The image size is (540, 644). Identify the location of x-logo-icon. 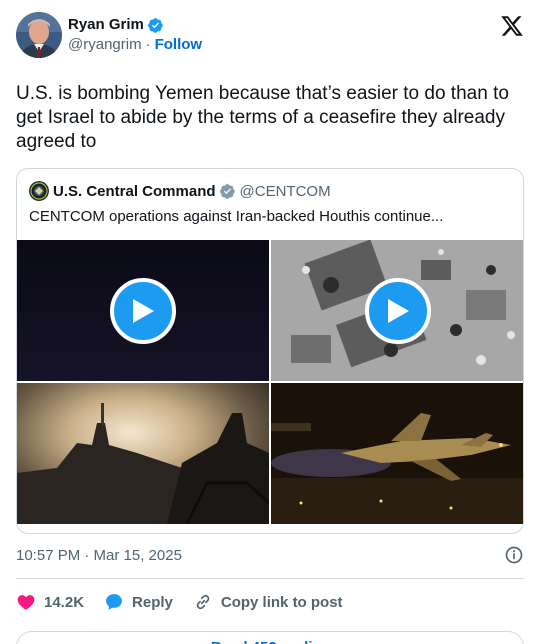
(512, 26).